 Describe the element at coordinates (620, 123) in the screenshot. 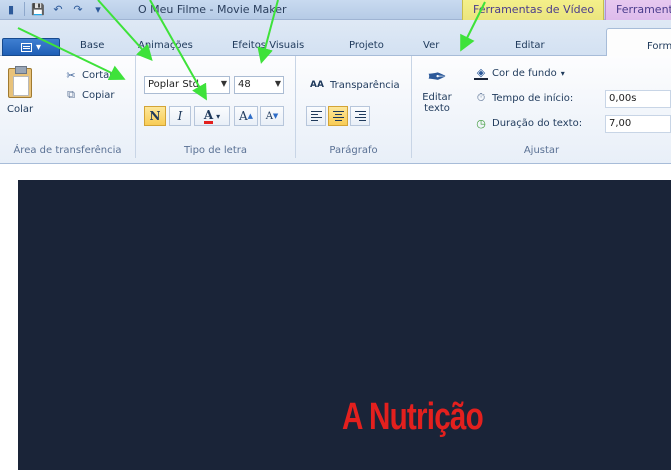

I see `duration-value: 7,00` at that location.